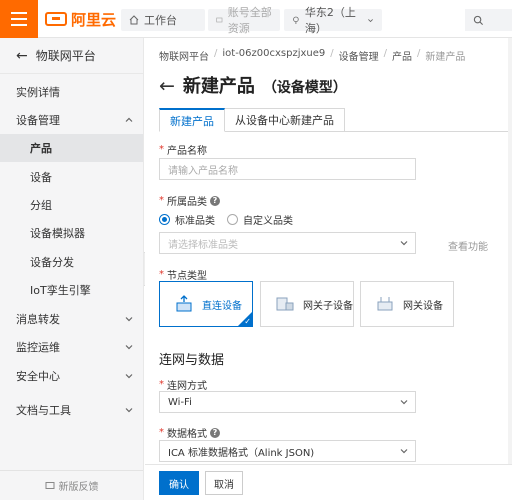 Image resolution: width=512 pixels, height=500 pixels. What do you see at coordinates (260, 219) in the screenshot?
I see `radio-custom-category: 自定义品类` at bounding box center [260, 219].